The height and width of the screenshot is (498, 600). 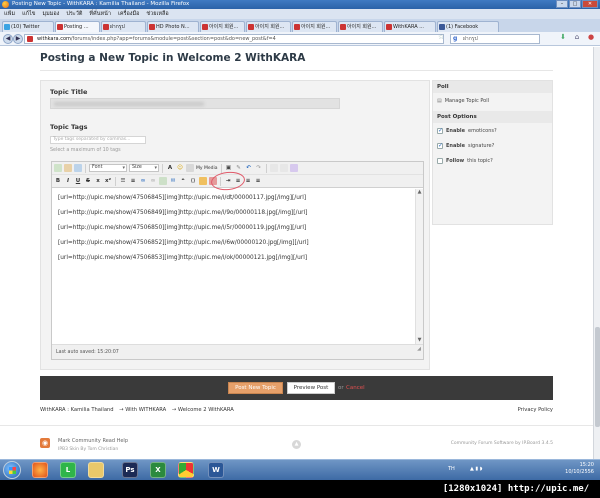 What do you see at coordinates (183, 181) in the screenshot?
I see `quote-icon: ❝` at bounding box center [183, 181].